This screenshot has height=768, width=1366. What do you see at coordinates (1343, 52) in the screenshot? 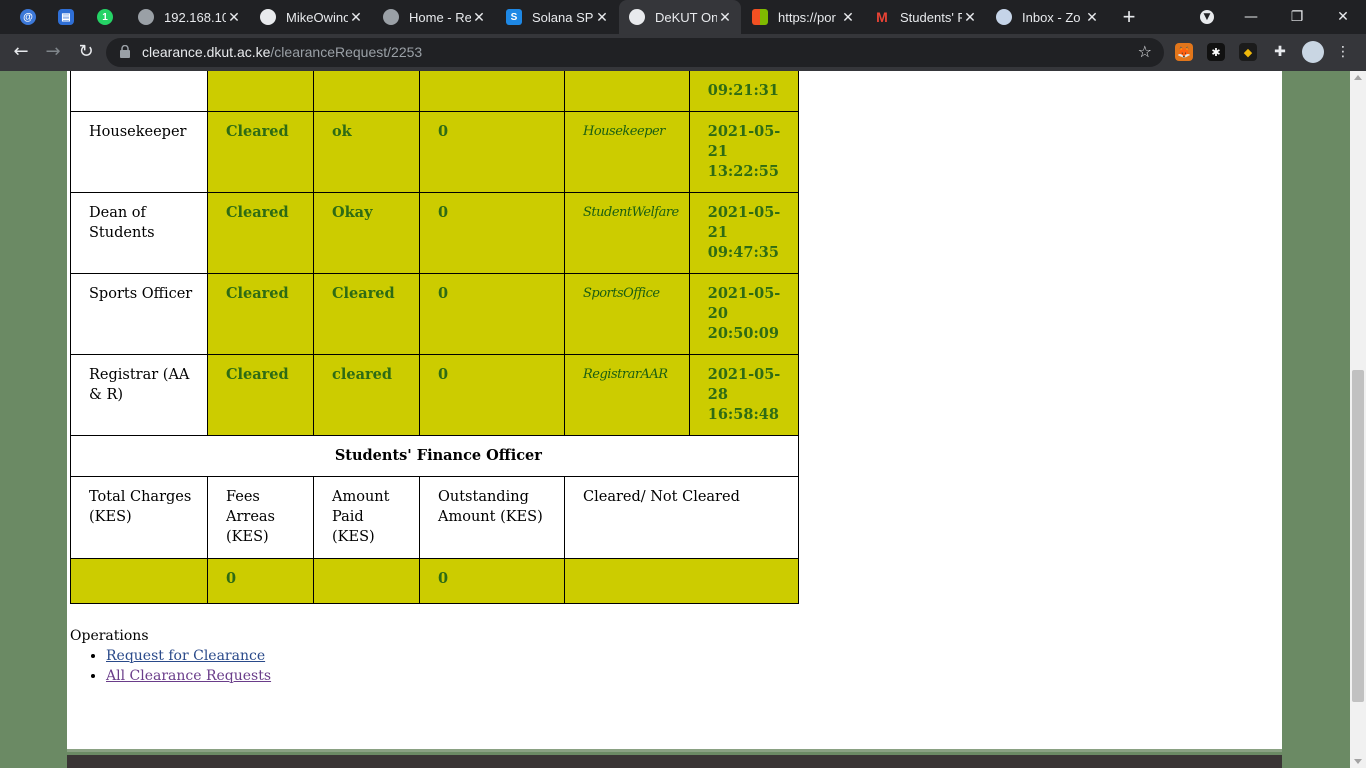
I see `menu-kebab-icon: ⋮` at bounding box center [1343, 52].